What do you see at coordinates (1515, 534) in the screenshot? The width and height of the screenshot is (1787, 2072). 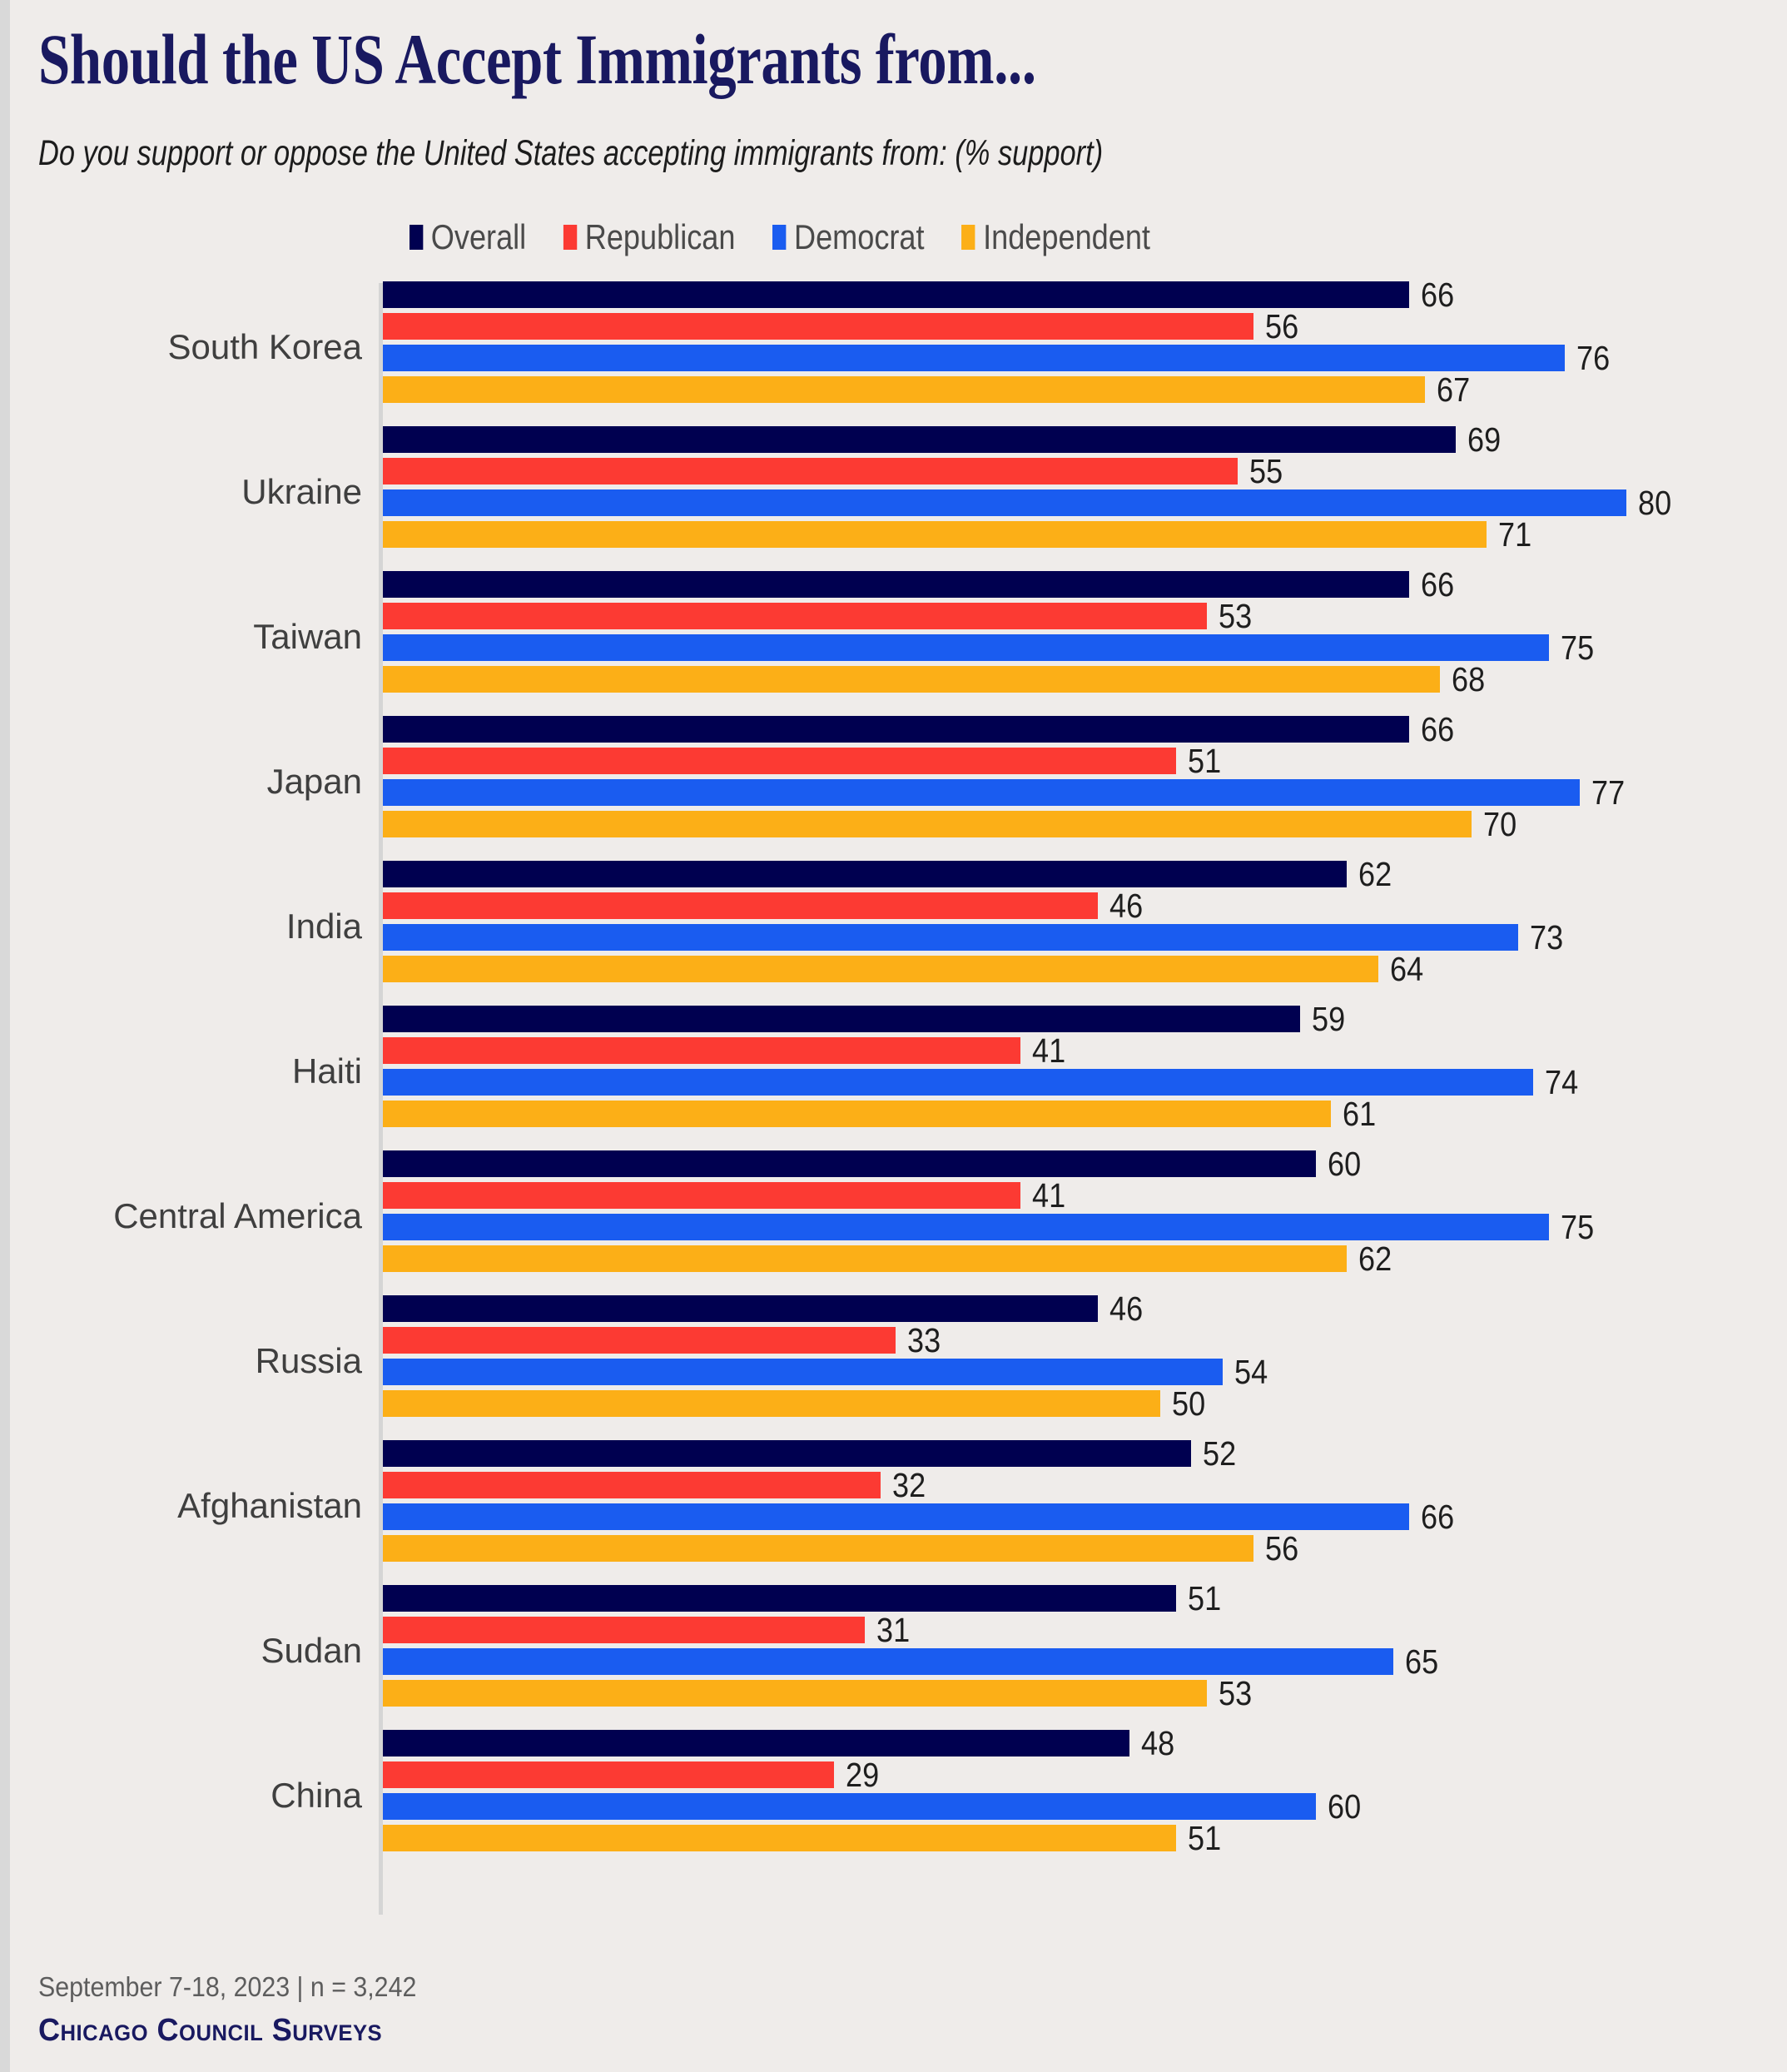 I see `bar-value-label: 71` at bounding box center [1515, 534].